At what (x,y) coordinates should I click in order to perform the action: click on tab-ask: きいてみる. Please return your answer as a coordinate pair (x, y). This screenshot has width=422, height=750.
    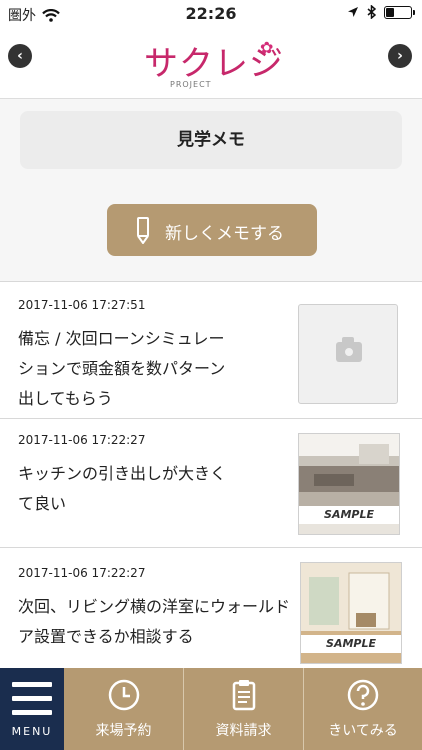
    Looking at the image, I should click on (363, 709).